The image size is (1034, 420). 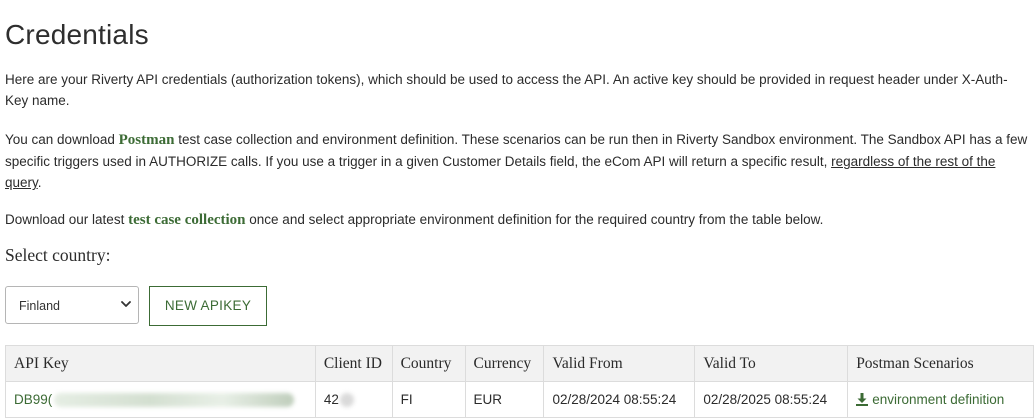 I want to click on postman-text-end: ., so click(x=39, y=182).